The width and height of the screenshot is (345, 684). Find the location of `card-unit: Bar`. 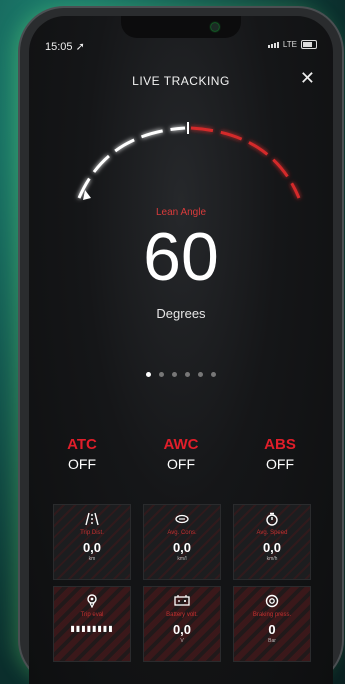

card-unit: Bar is located at coordinates (272, 641).